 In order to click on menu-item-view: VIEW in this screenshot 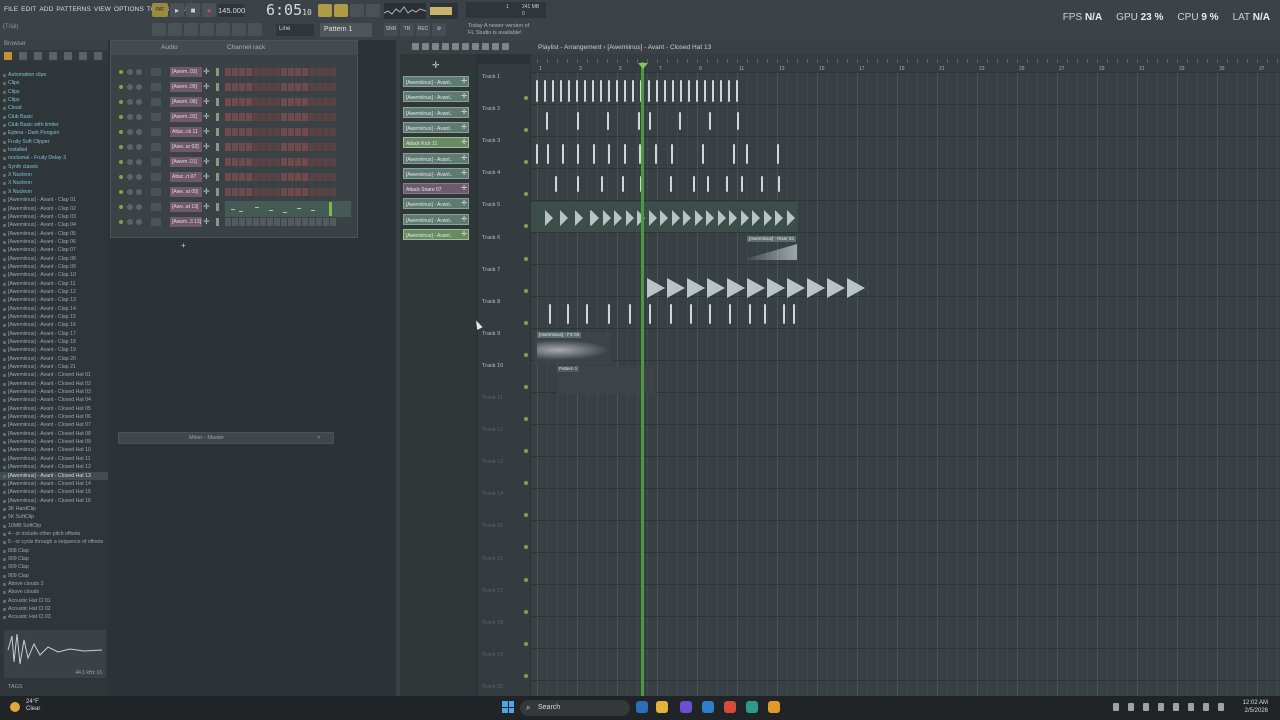, I will do `click(102, 9)`.